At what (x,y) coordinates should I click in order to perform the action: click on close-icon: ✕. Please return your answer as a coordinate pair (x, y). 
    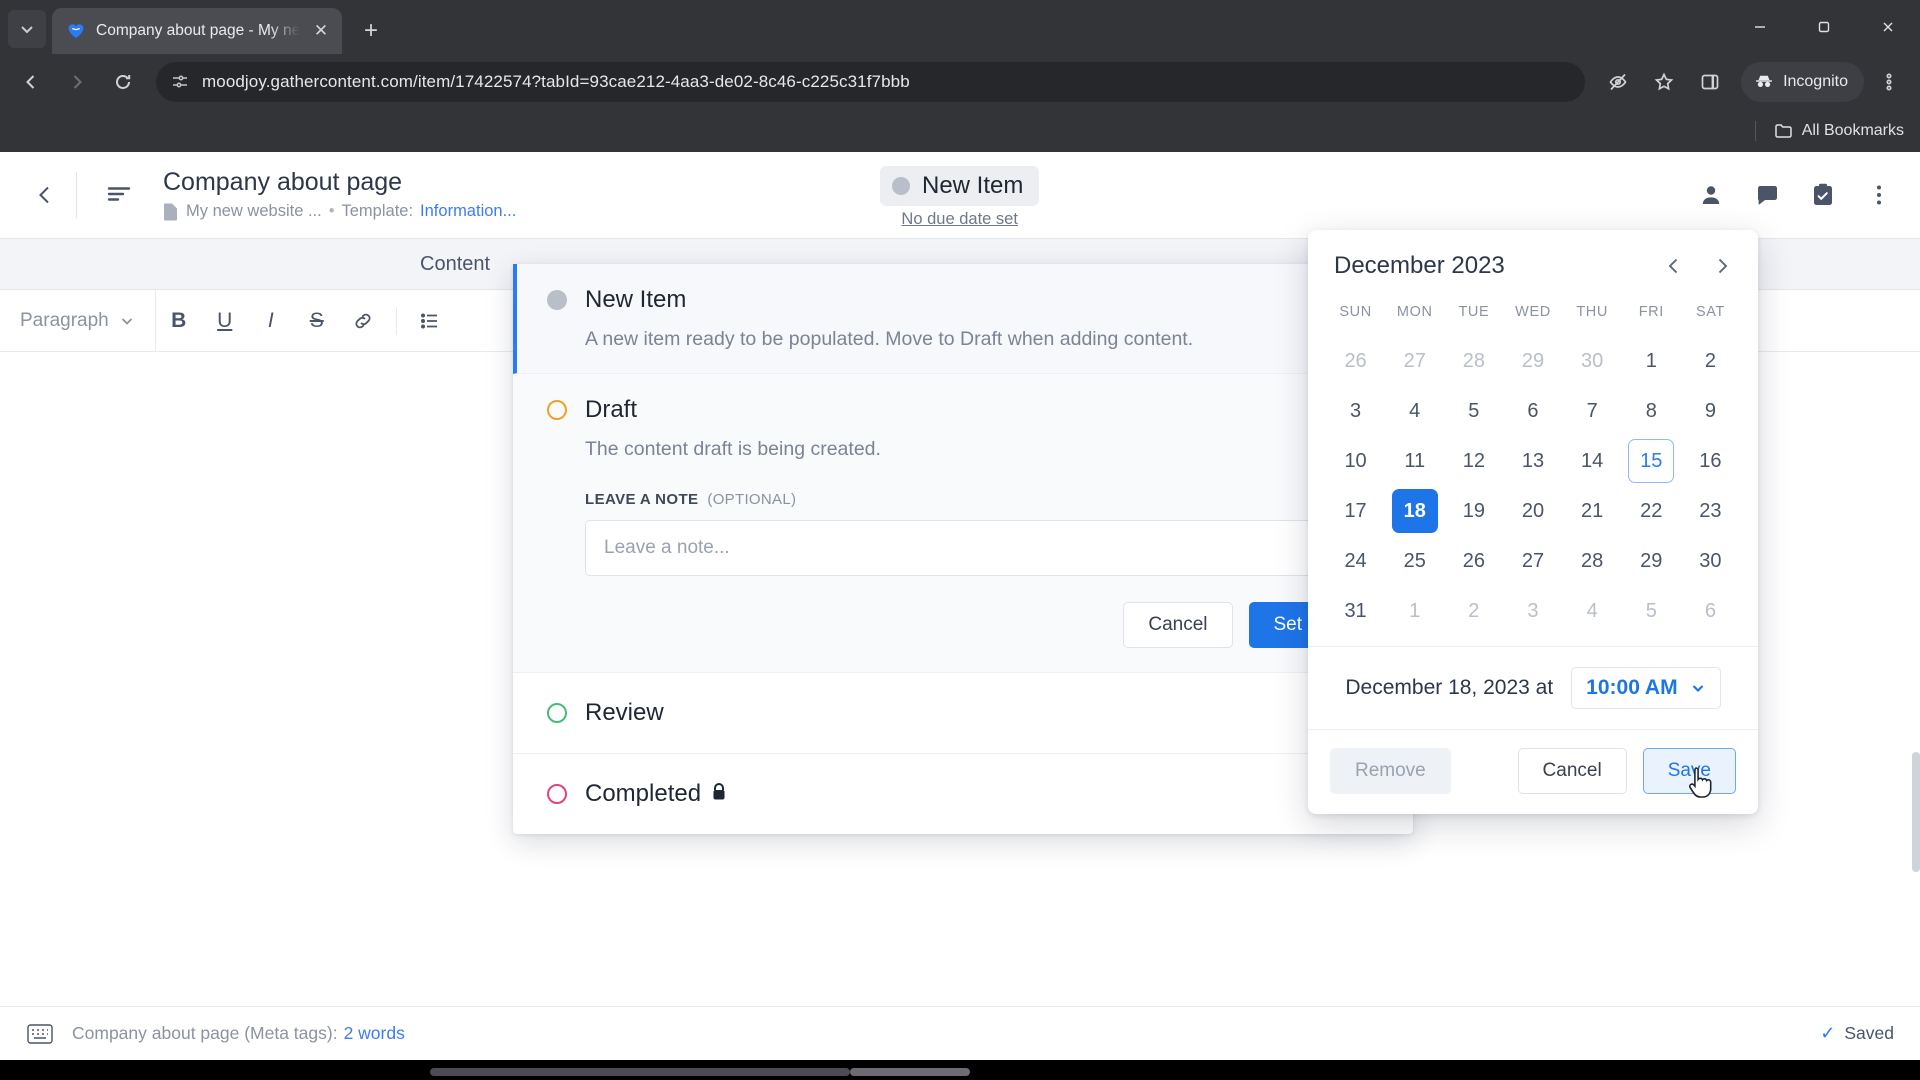
    Looking at the image, I should click on (321, 31).